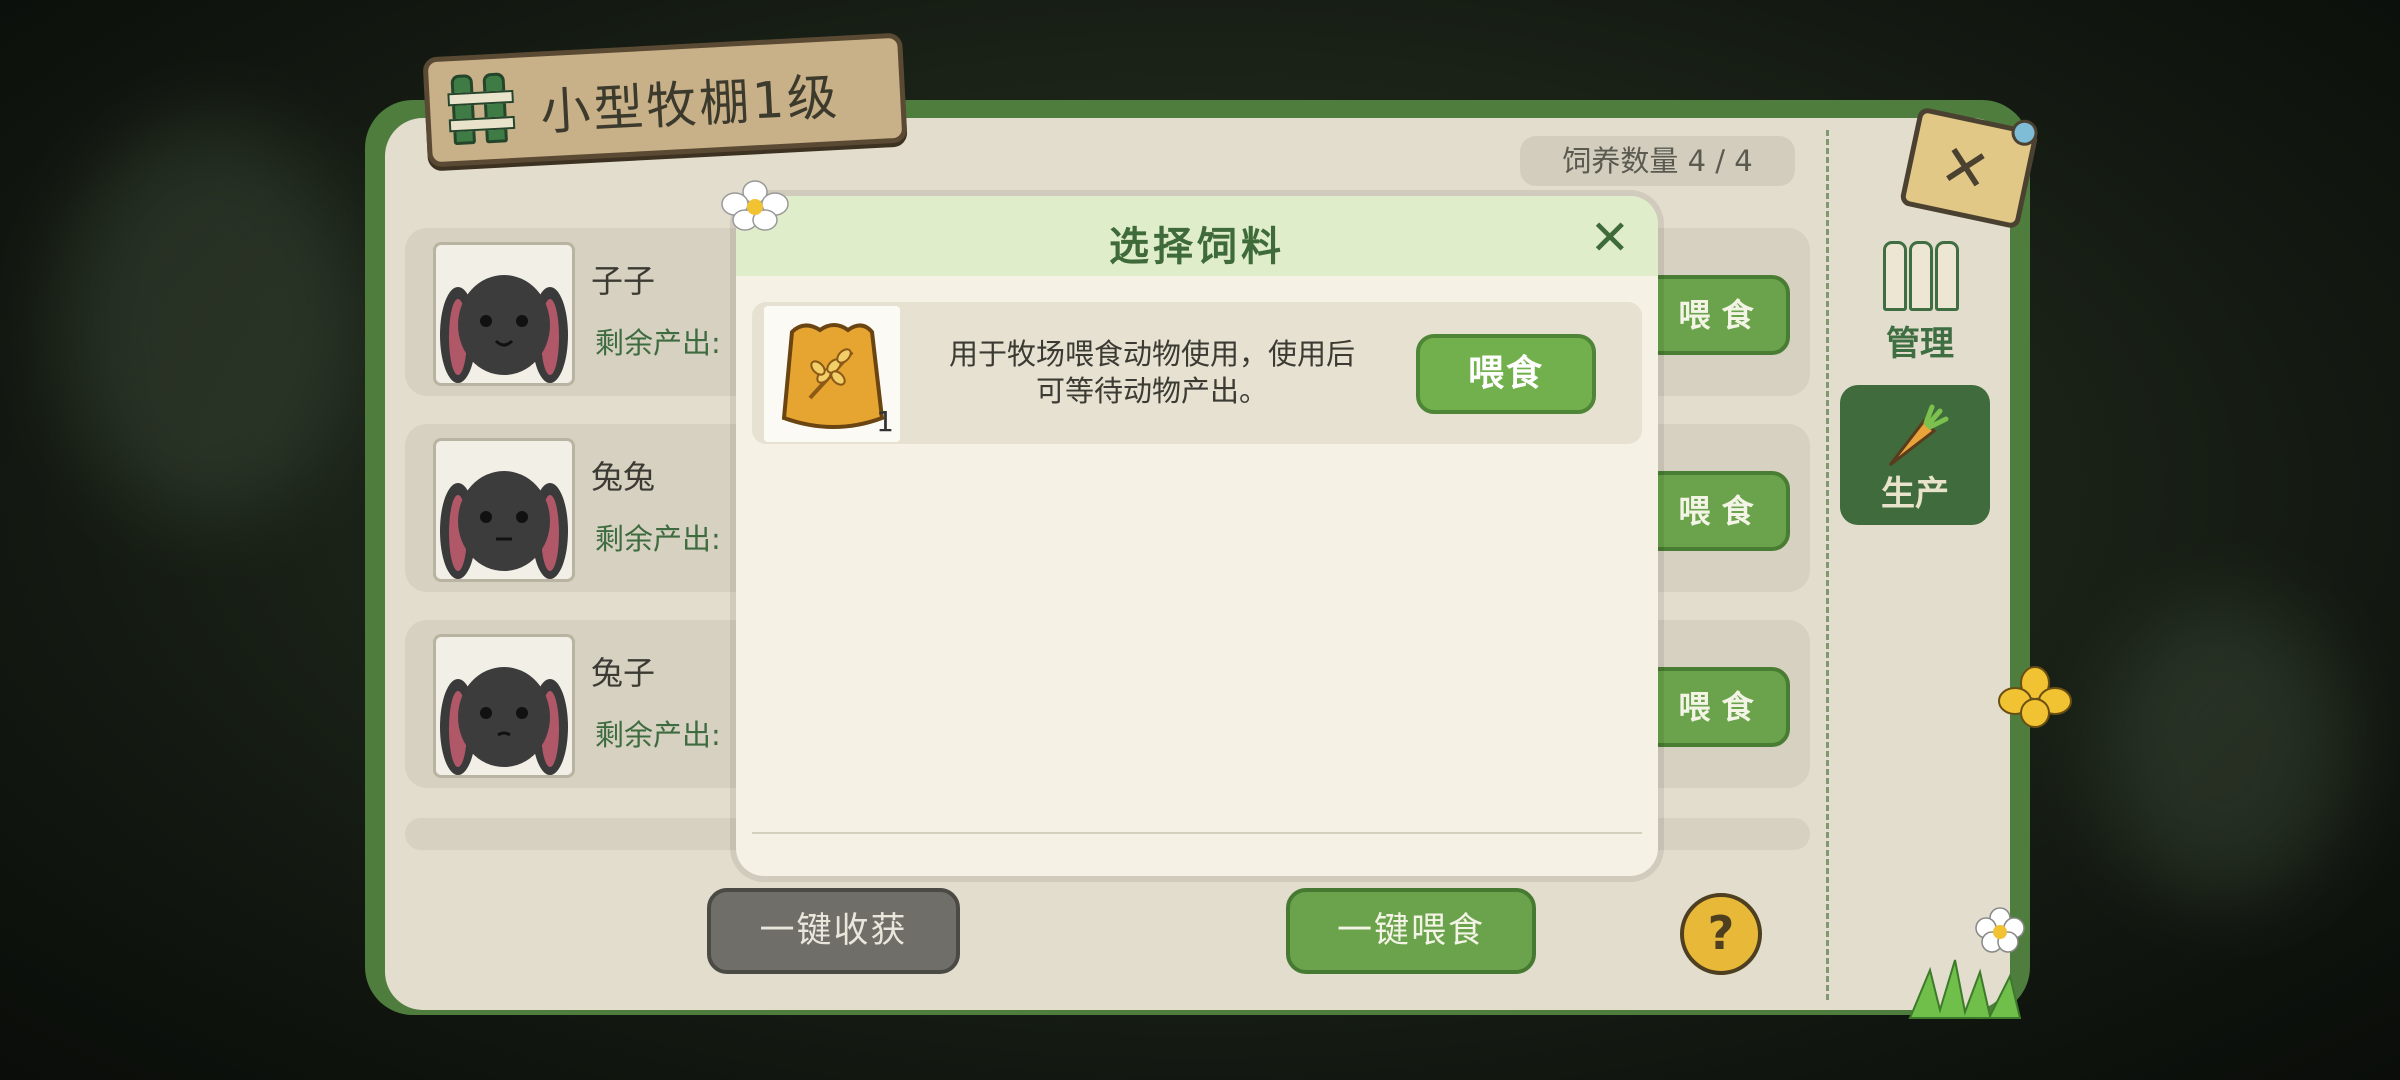 This screenshot has width=2400, height=1080. What do you see at coordinates (1411, 931) in the screenshot?
I see `feed-all-button: 一键喂食` at bounding box center [1411, 931].